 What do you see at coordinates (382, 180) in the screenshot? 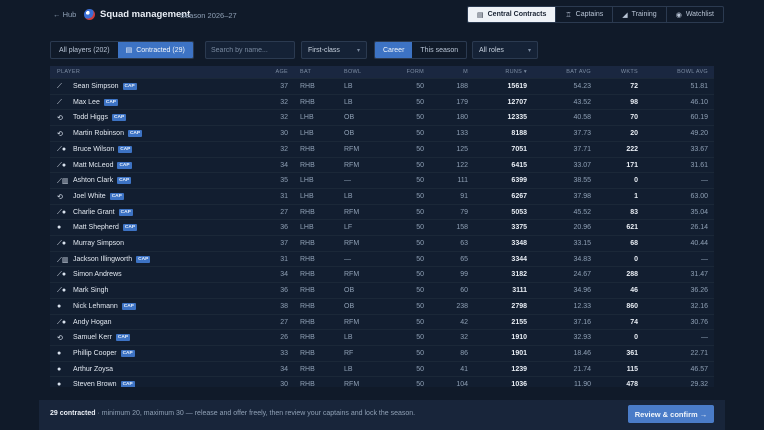
I see `table-row: ⟋▥ Ashton Clark CAP 35 LHB — 50 111 6399 38.55 0 —` at bounding box center [382, 180].